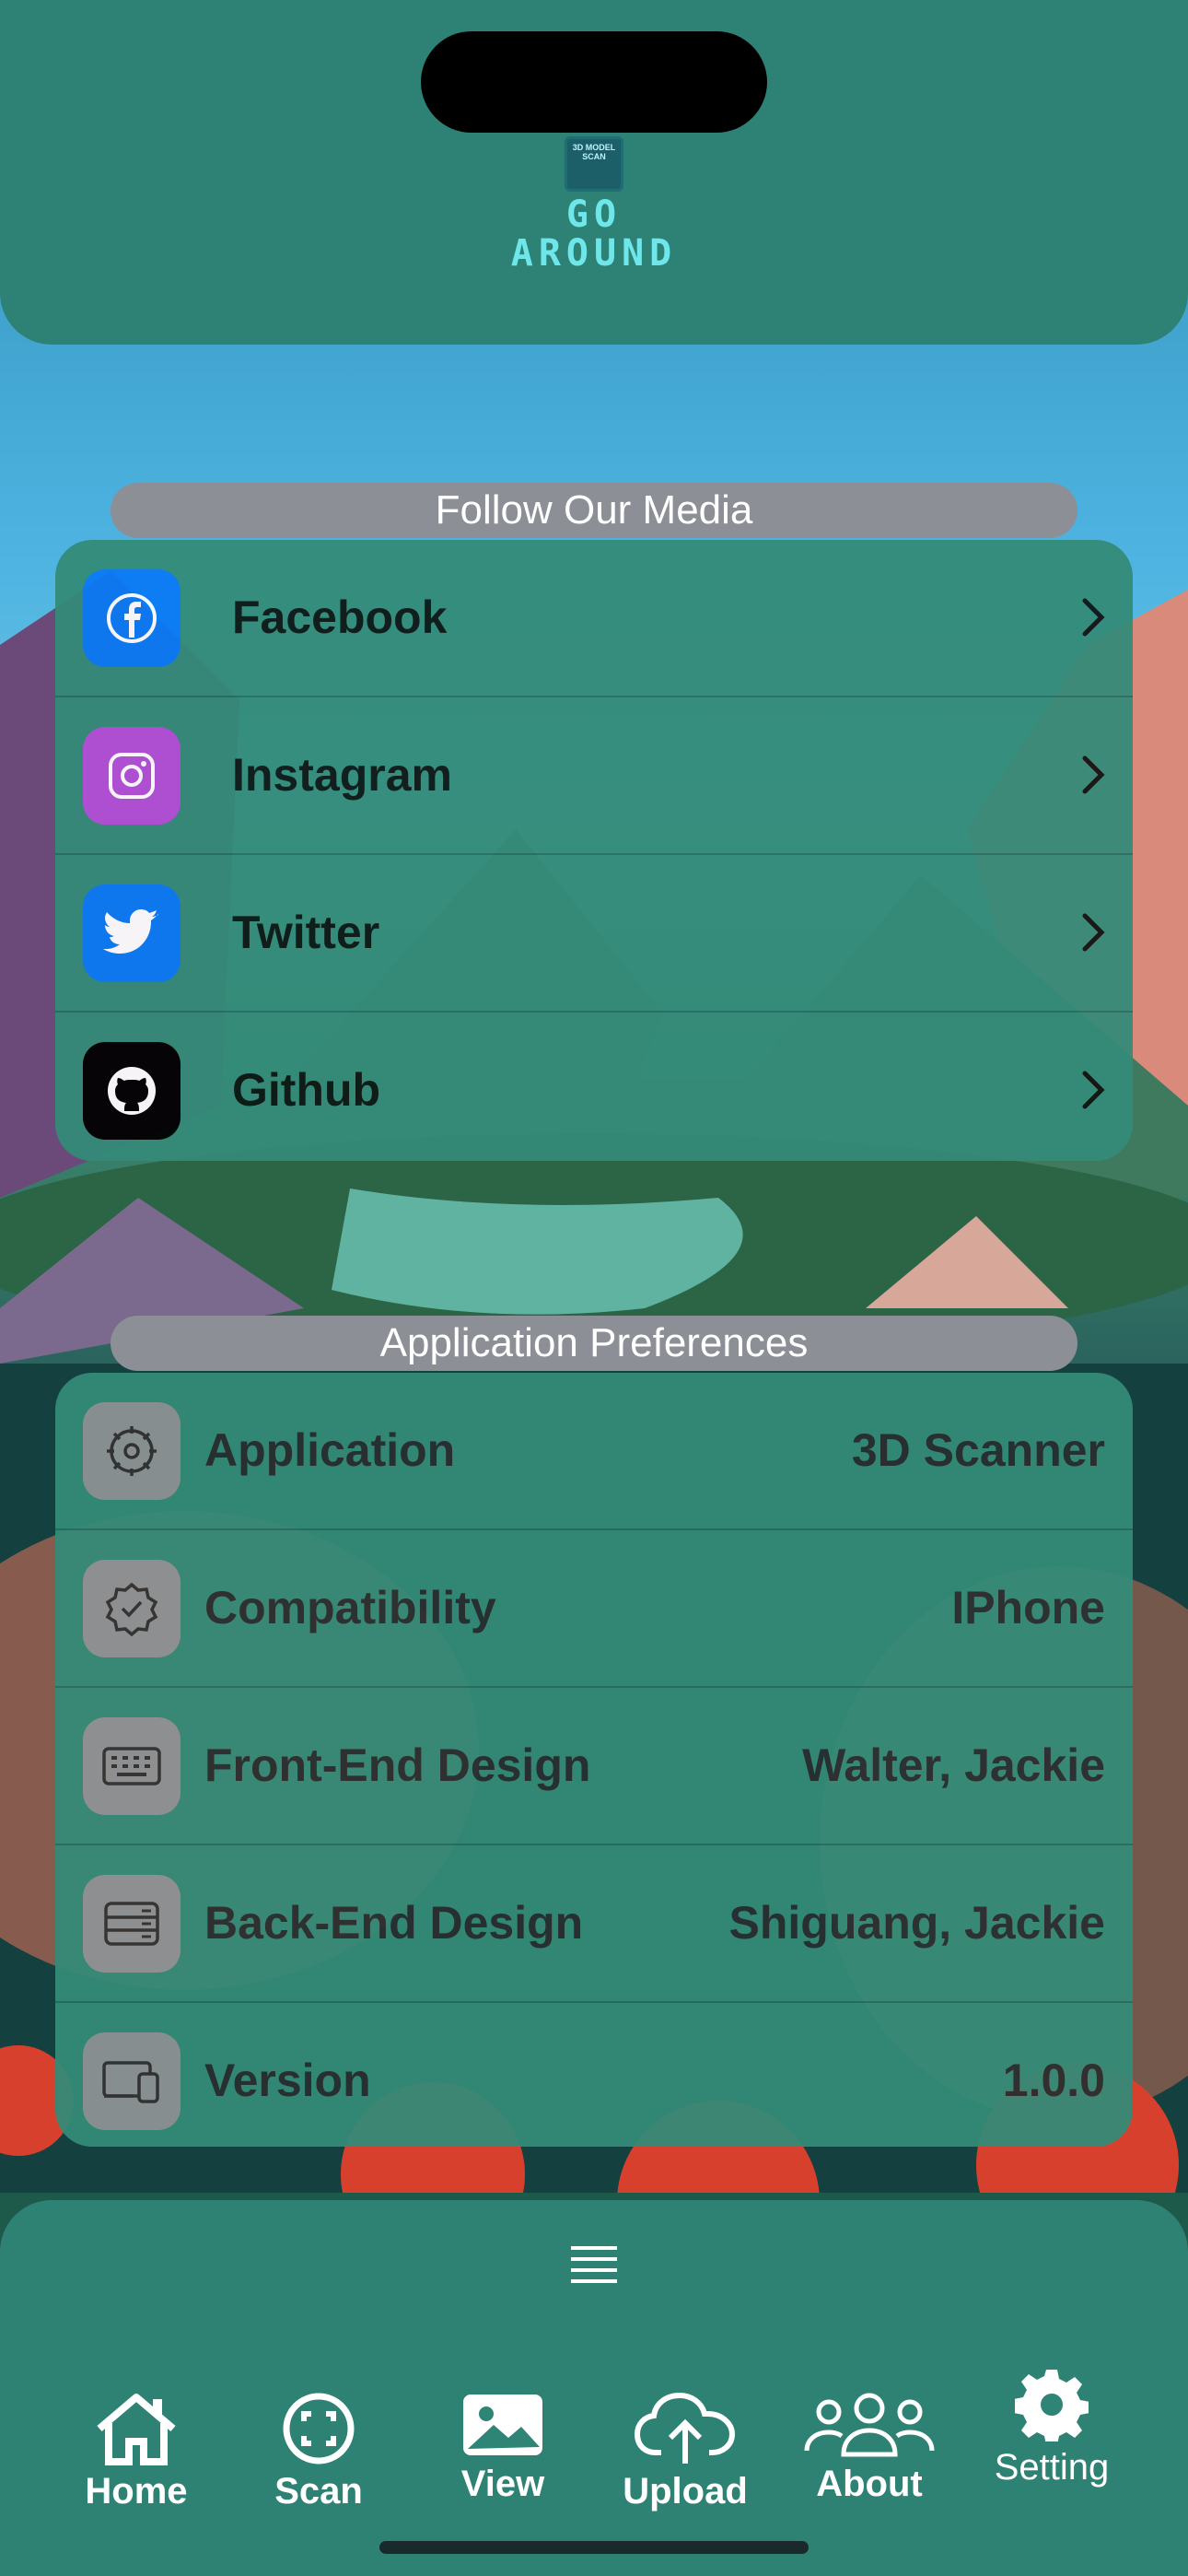  Describe the element at coordinates (594, 2075) in the screenshot. I see `pref-row-version: Version 1.0.0` at that location.